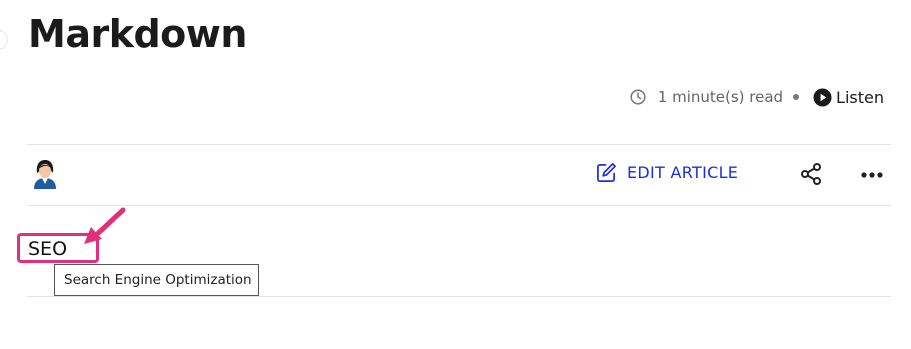  I want to click on divider-middle, so click(459, 205).